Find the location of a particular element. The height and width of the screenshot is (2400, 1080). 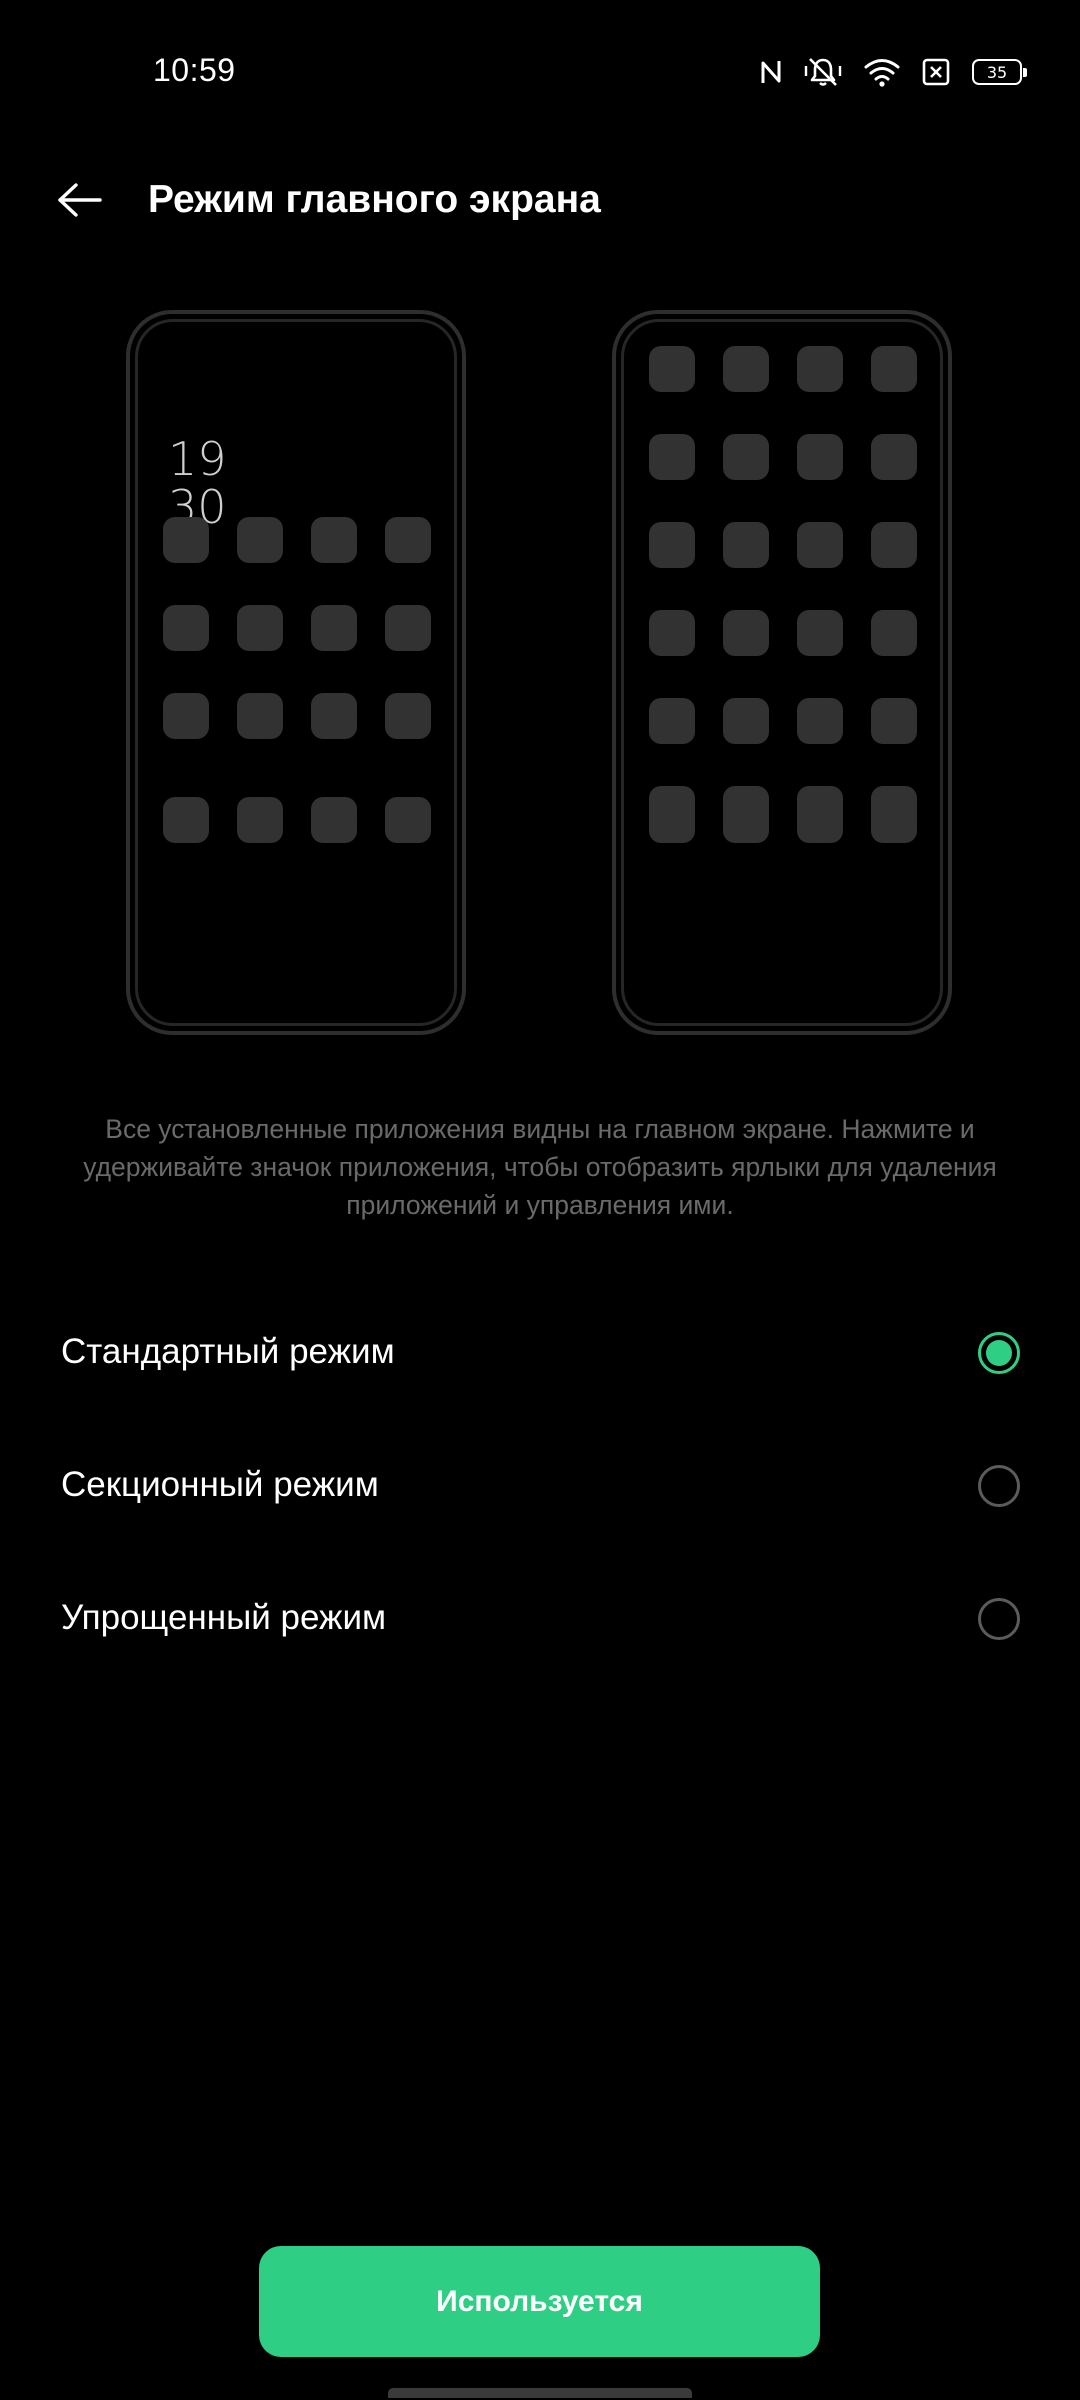

preview-standard-mode: 19 30 is located at coordinates (296, 672).